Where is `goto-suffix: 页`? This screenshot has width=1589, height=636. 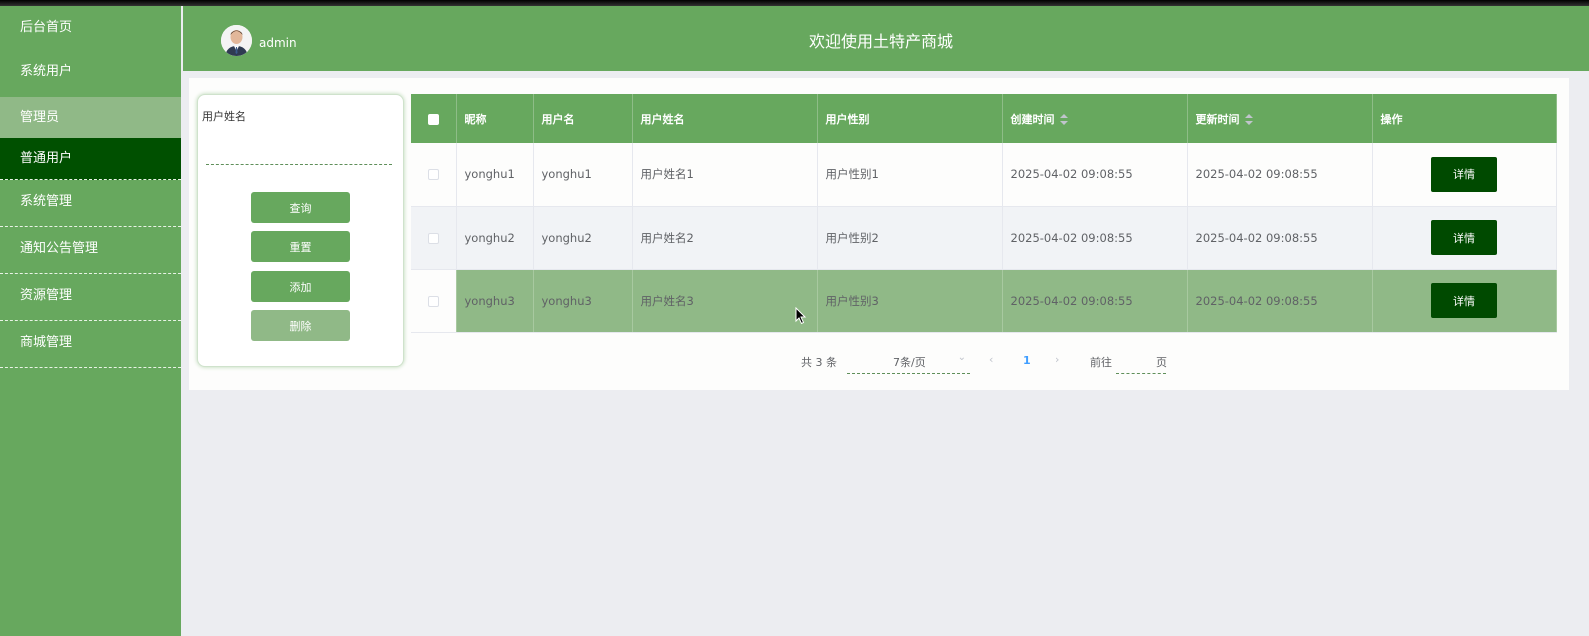
goto-suffix: 页 is located at coordinates (1161, 362).